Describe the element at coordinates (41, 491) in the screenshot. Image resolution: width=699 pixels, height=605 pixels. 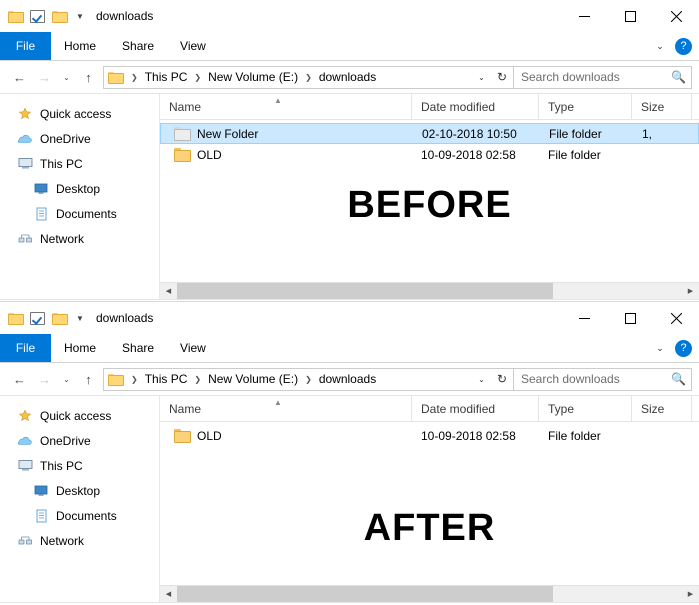
I see `desktop-icon` at that location.